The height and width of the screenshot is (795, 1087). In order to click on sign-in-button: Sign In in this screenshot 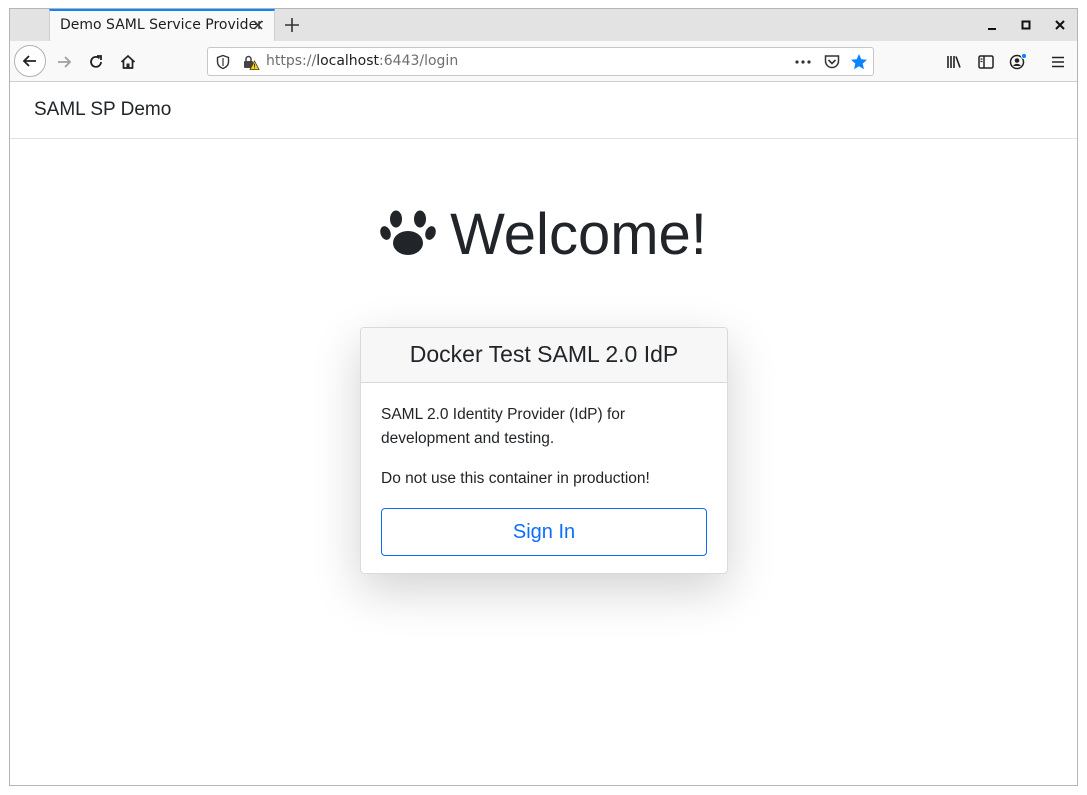, I will do `click(544, 532)`.